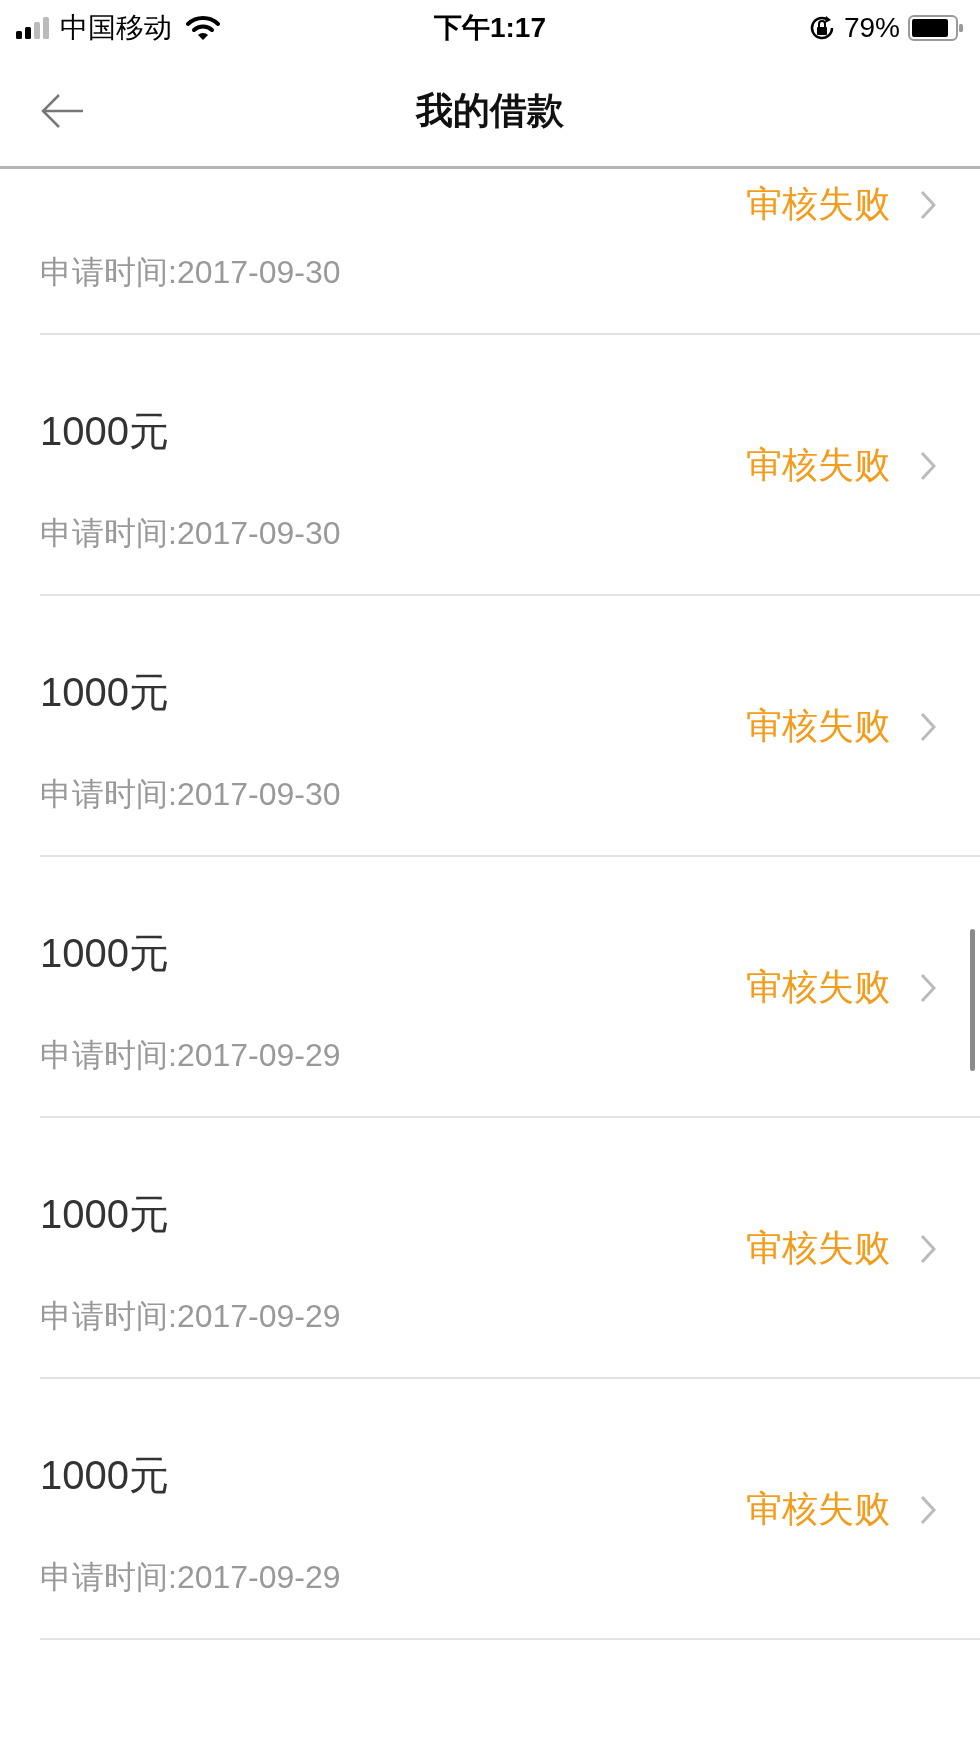 The image size is (980, 1744). What do you see at coordinates (203, 28) in the screenshot?
I see `wifi-icon` at bounding box center [203, 28].